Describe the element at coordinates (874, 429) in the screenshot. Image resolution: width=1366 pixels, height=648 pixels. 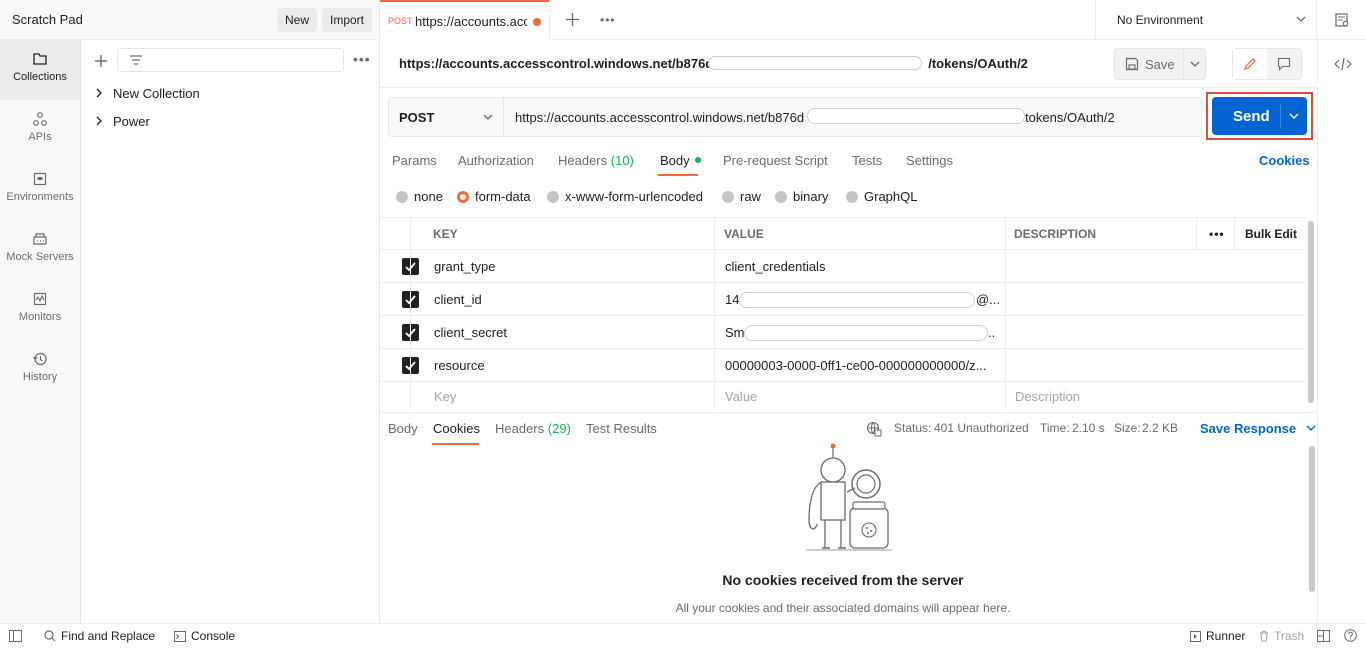
I see `globe-icon` at that location.